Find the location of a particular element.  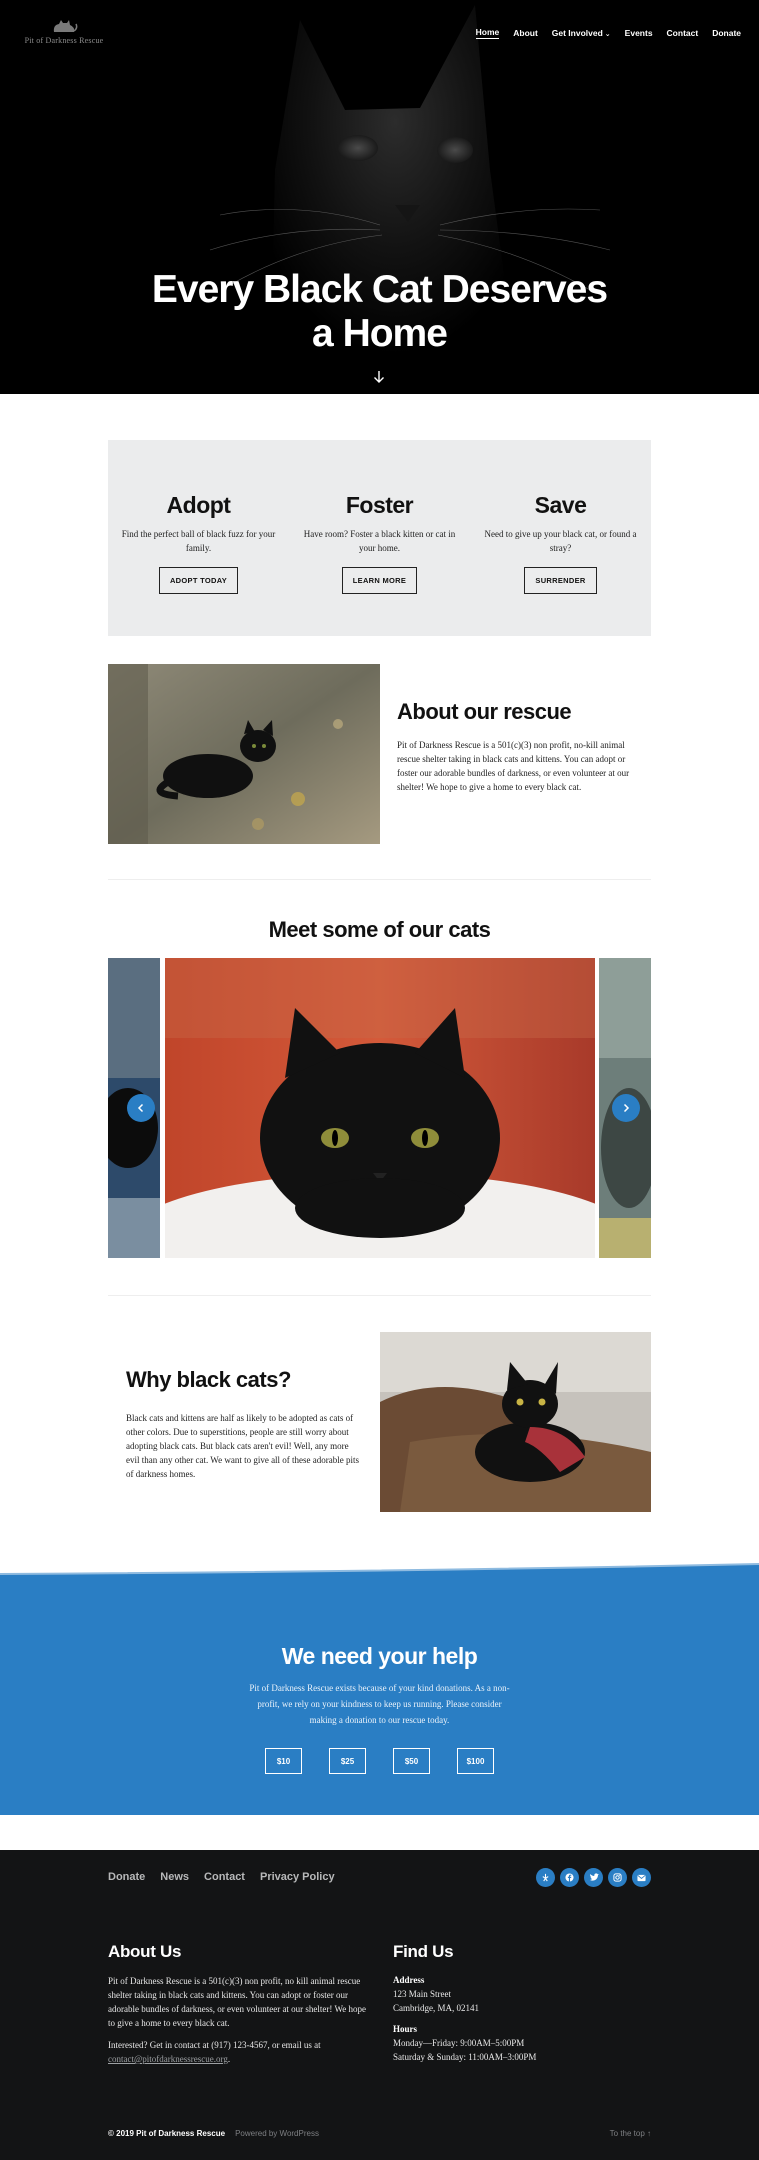

hero-title-line2: a Home is located at coordinates (380, 333).